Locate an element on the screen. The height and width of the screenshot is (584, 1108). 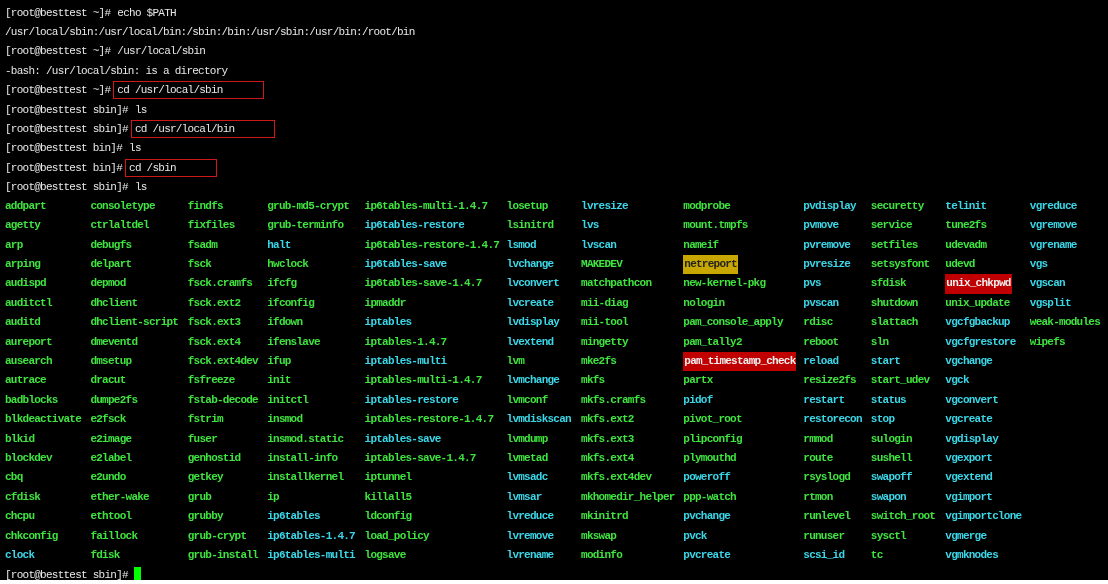
file-name: genhostid is located at coordinates (214, 458).